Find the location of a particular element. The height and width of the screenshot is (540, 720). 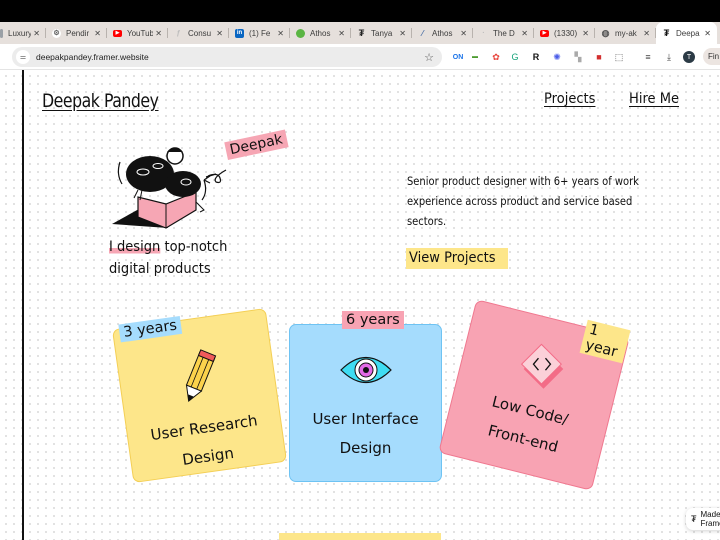

download-icon: ⤓ is located at coordinates (669, 57).